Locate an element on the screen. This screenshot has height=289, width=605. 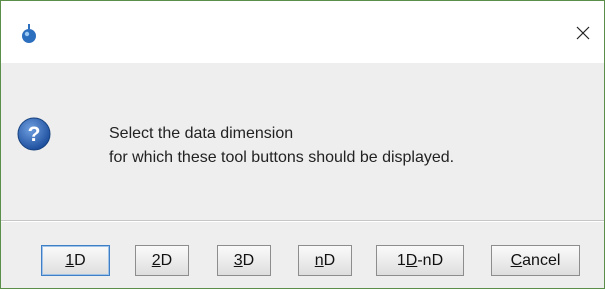
message-line-1: Select the data dimension is located at coordinates (201, 133).